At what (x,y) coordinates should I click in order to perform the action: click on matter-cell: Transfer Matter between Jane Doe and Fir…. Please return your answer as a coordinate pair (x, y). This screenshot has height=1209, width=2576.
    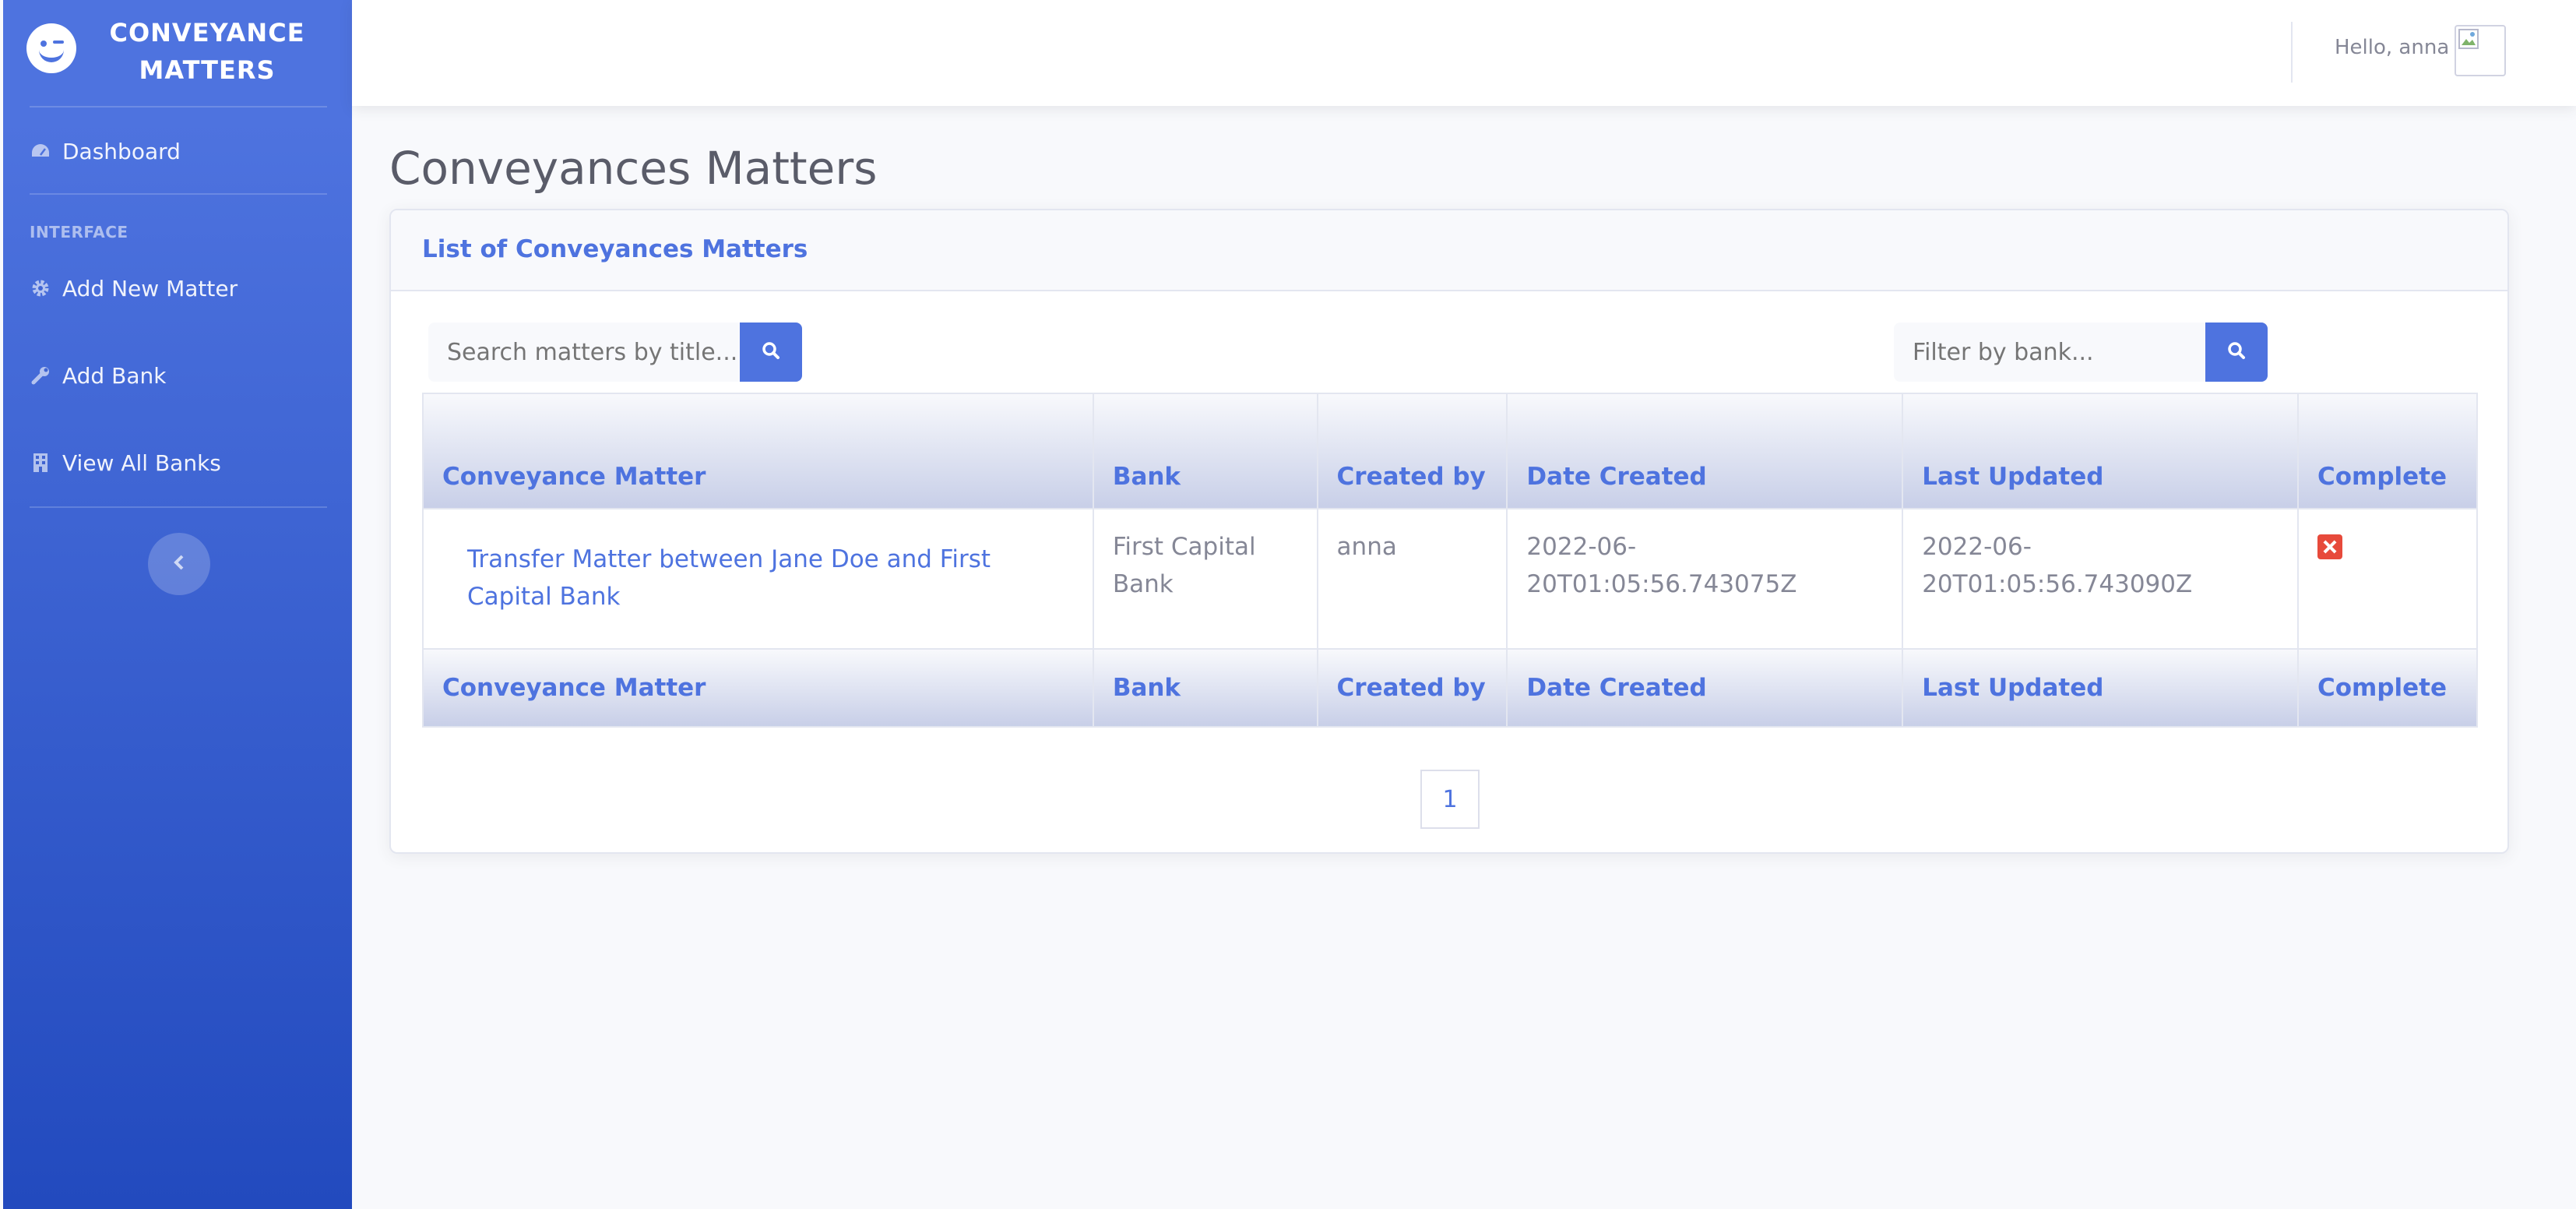
    Looking at the image, I should click on (758, 579).